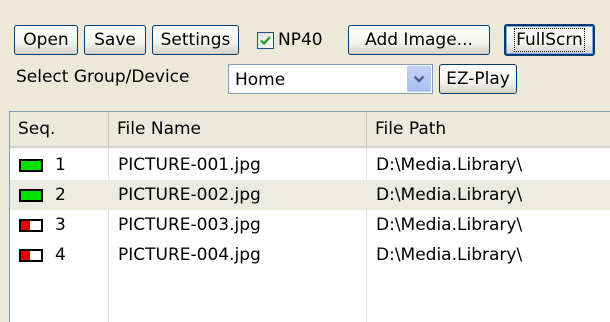 The height and width of the screenshot is (322, 610). I want to click on checkbox-icon, so click(265, 40).